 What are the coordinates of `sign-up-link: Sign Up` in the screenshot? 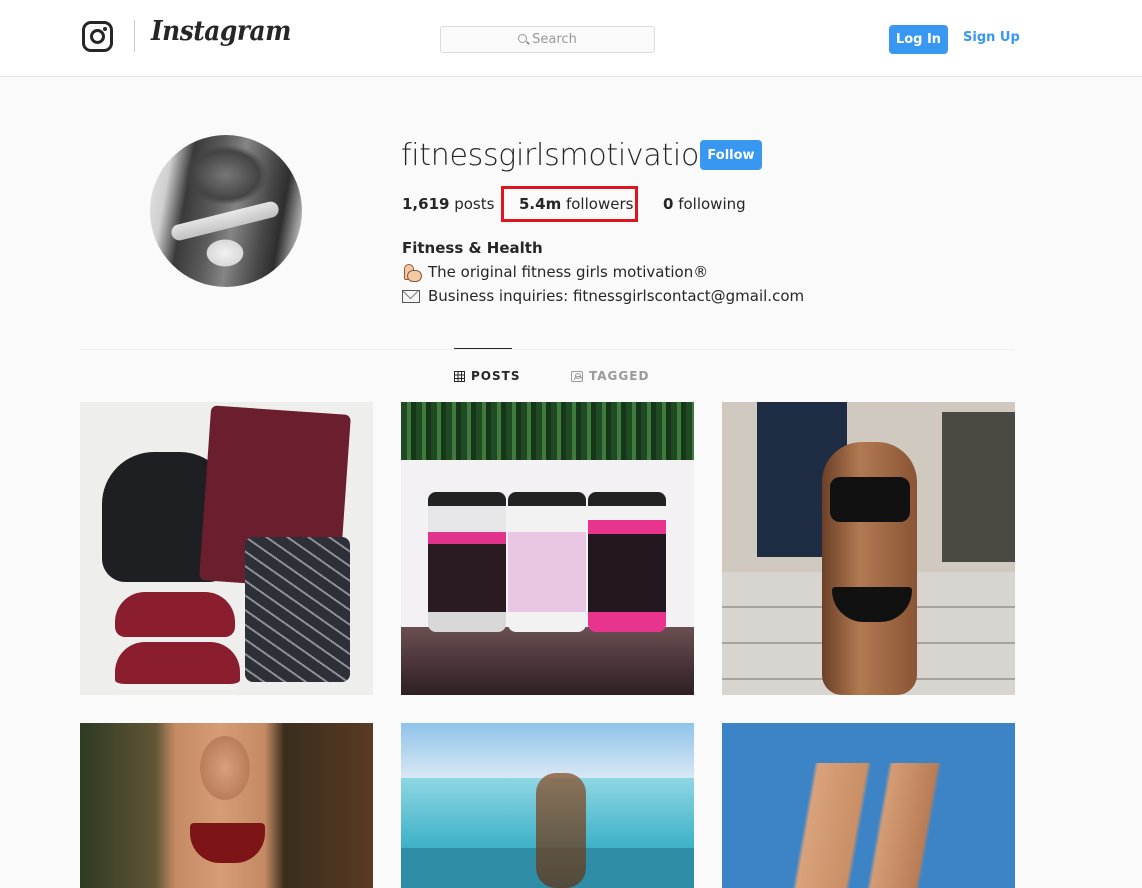 It's located at (991, 37).